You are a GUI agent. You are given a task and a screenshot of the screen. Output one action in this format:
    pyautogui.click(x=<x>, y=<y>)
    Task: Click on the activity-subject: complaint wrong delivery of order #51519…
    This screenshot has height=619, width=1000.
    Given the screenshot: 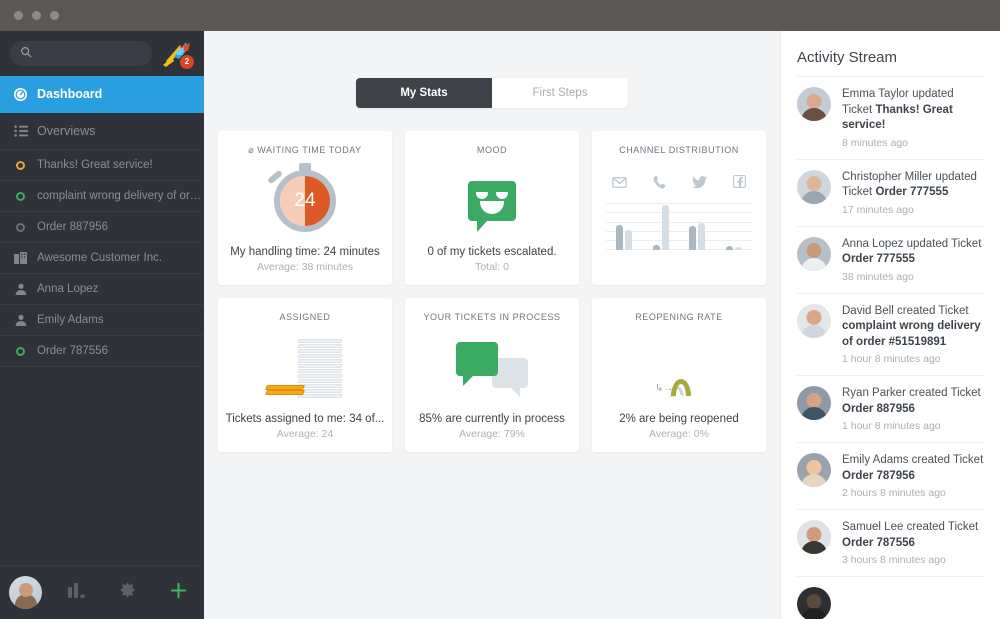 What is the action you would take?
    pyautogui.click(x=911, y=334)
    